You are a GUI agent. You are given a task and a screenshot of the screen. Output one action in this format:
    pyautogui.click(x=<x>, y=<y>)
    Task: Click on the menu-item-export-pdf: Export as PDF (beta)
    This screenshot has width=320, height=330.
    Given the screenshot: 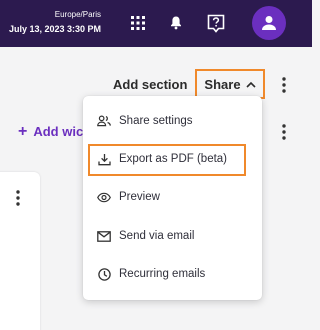 What is the action you would take?
    pyautogui.click(x=172, y=159)
    